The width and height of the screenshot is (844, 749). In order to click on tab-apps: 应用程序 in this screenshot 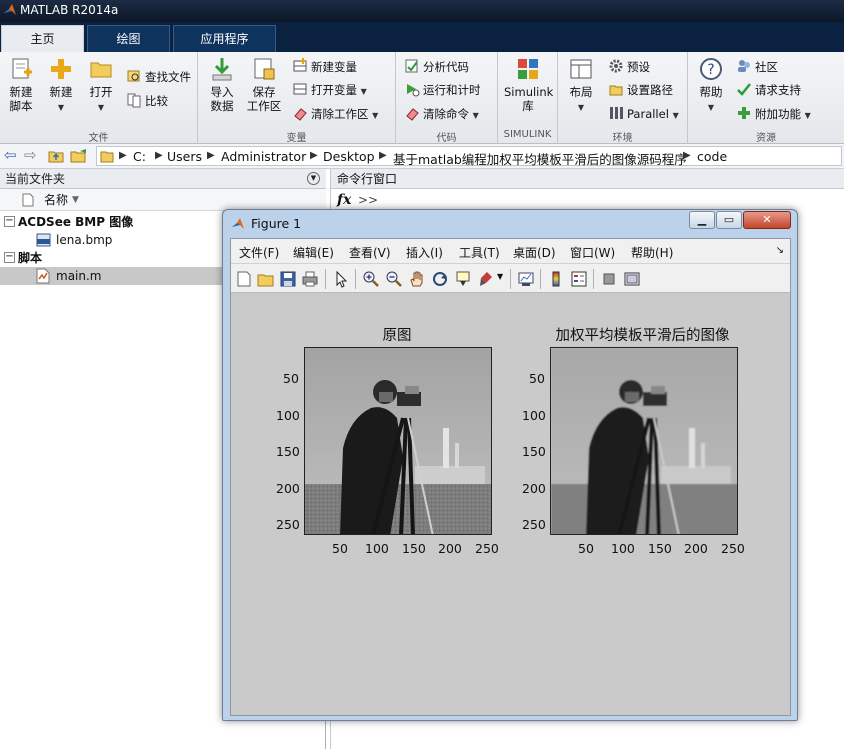, I will do `click(224, 38)`.